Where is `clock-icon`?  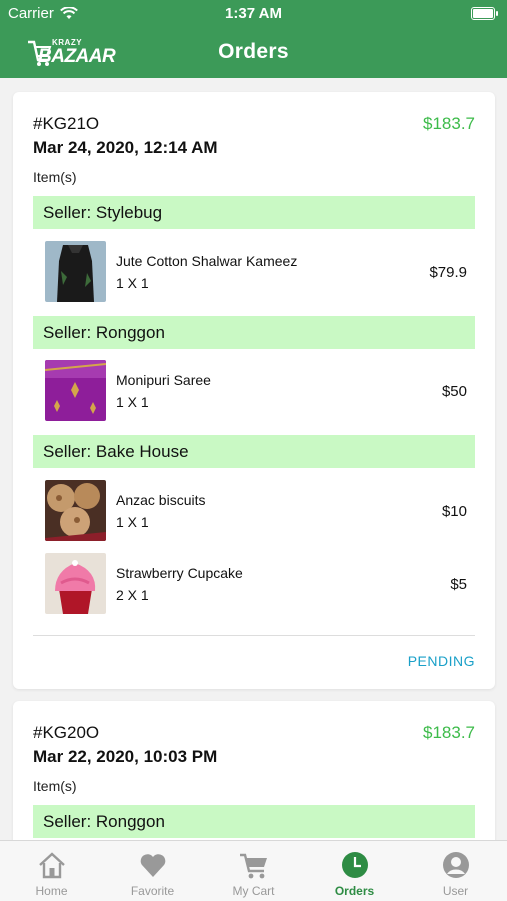
clock-icon is located at coordinates (355, 865).